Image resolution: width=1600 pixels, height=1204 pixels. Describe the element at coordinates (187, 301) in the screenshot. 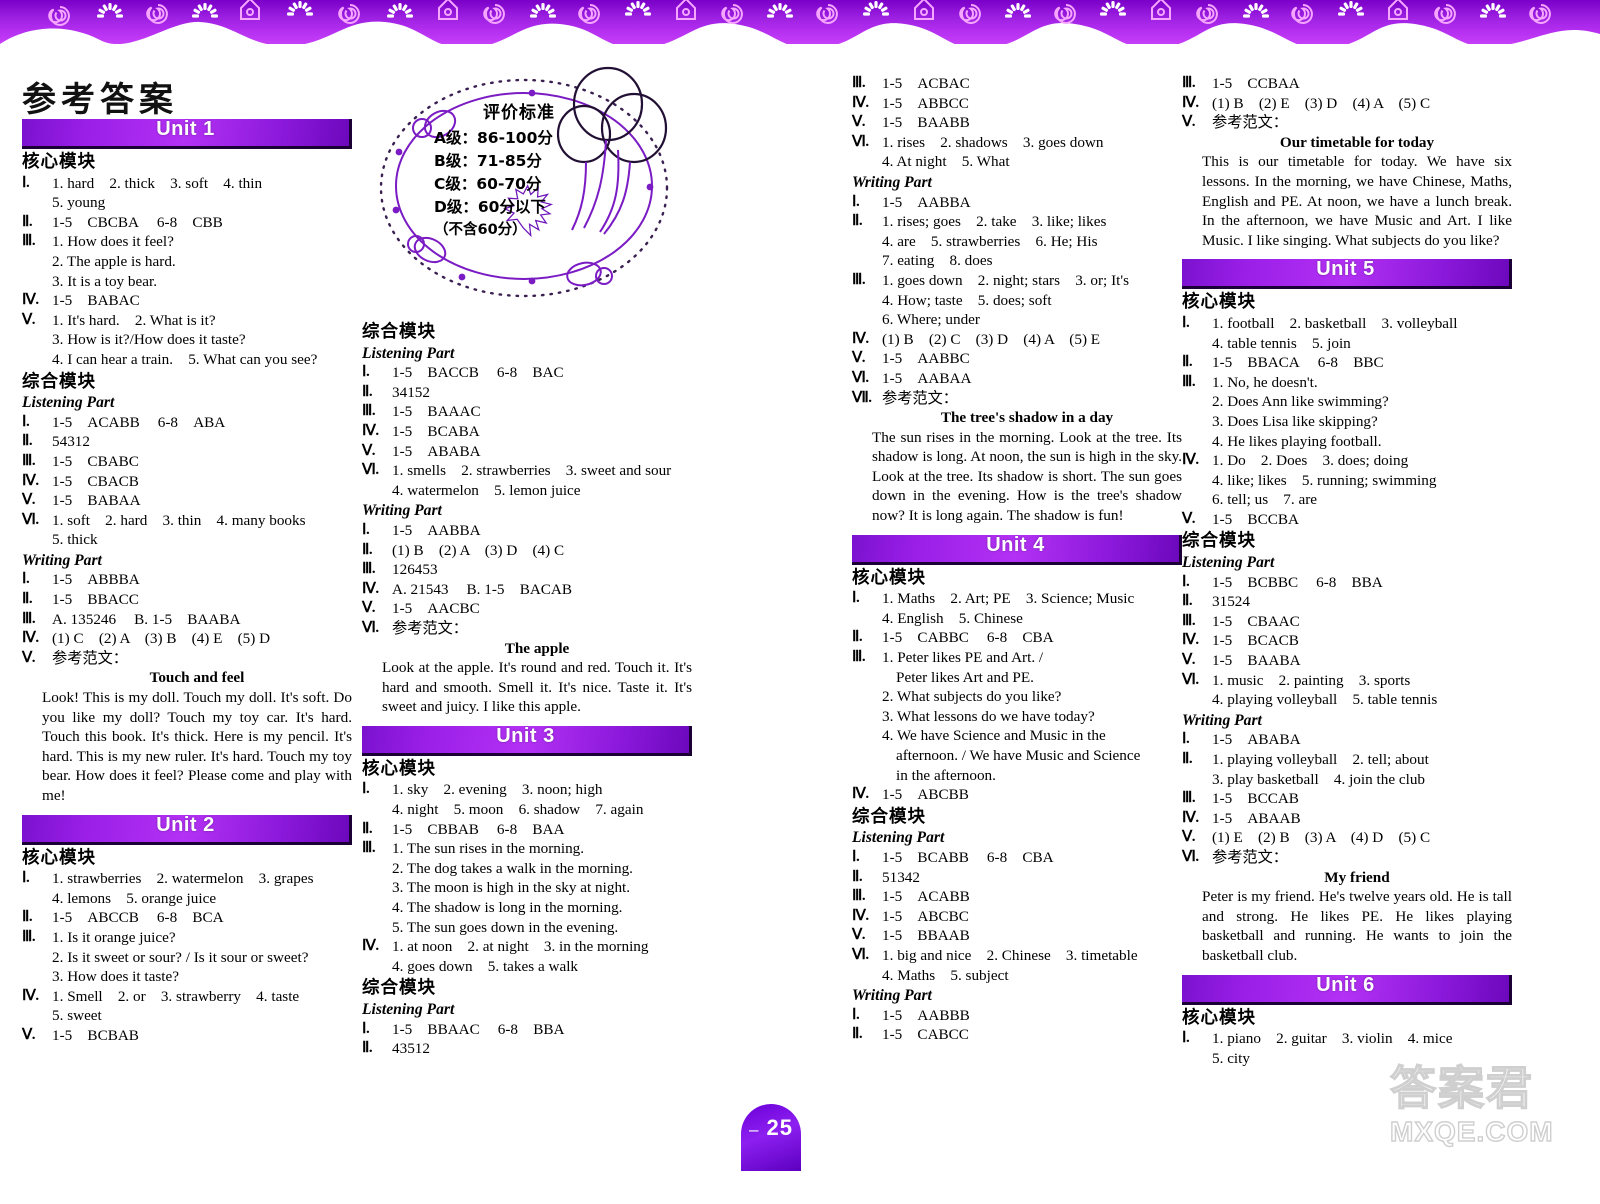

I see `u1-core-iv: Ⅳ 1-5 BABAC` at that location.